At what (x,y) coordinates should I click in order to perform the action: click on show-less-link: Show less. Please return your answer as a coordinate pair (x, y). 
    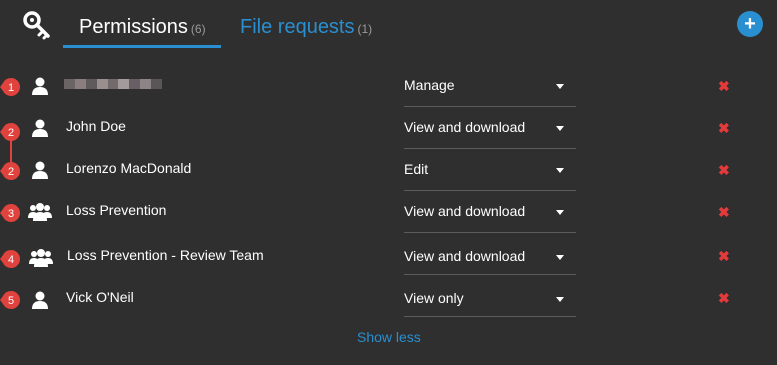
    Looking at the image, I should click on (389, 337).